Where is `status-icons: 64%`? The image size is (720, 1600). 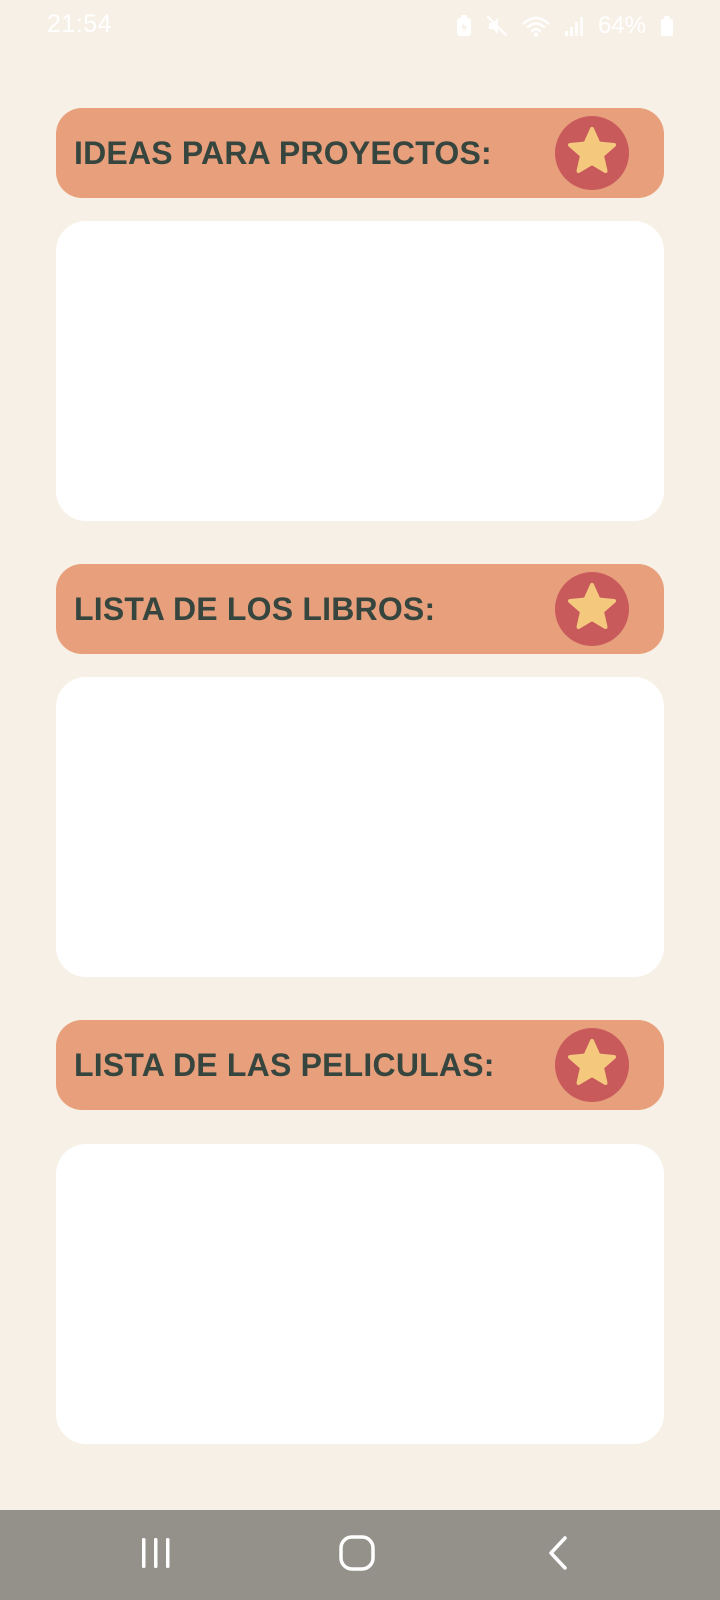 status-icons: 64% is located at coordinates (565, 26).